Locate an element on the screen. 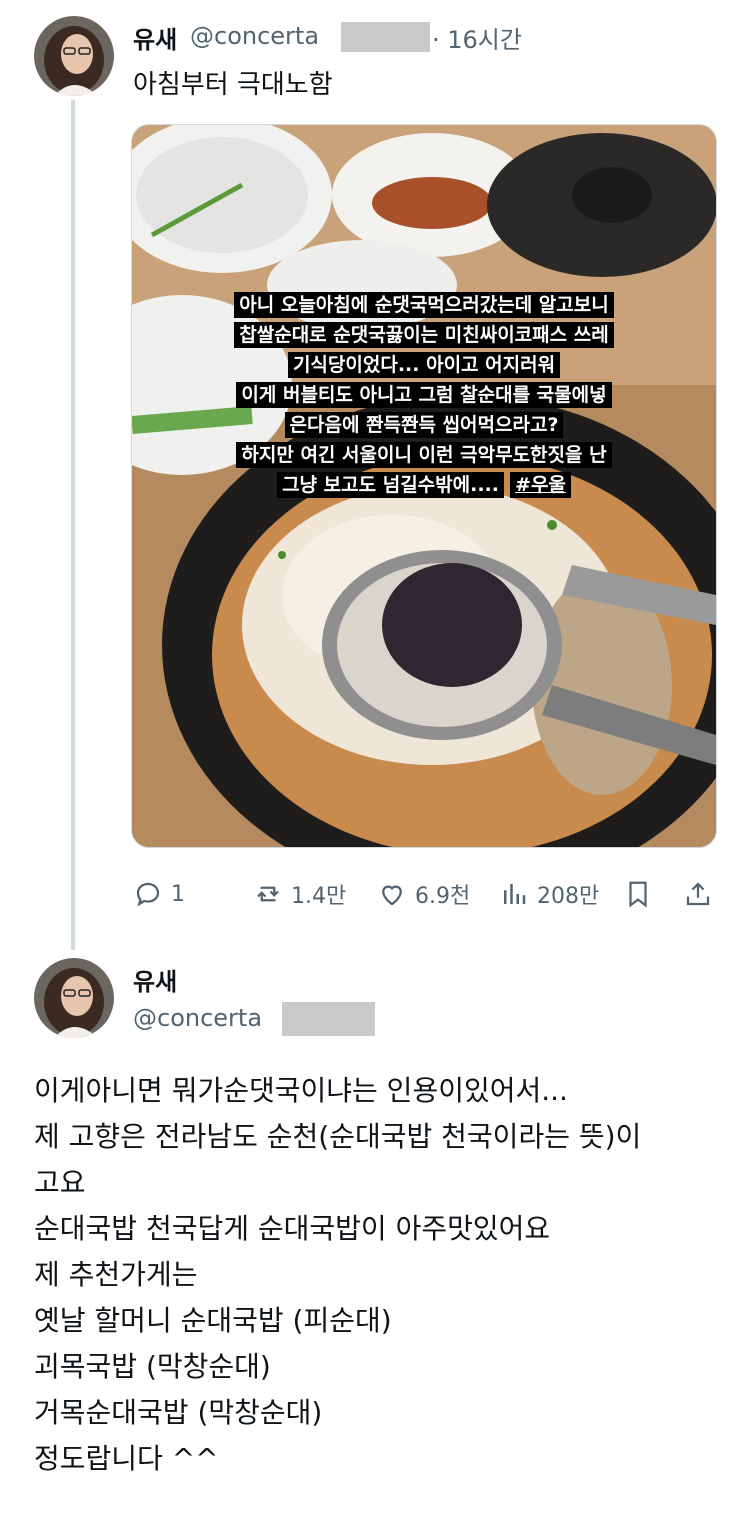  bookmark-button is located at coordinates (642, 894).